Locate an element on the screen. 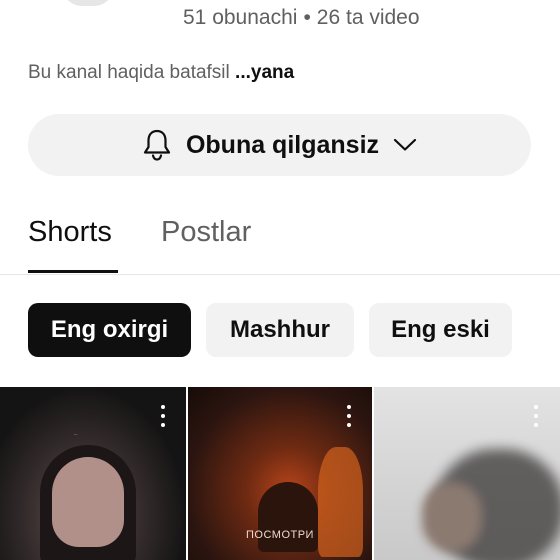 This screenshot has width=560, height=560. more-link: ...yana is located at coordinates (264, 72).